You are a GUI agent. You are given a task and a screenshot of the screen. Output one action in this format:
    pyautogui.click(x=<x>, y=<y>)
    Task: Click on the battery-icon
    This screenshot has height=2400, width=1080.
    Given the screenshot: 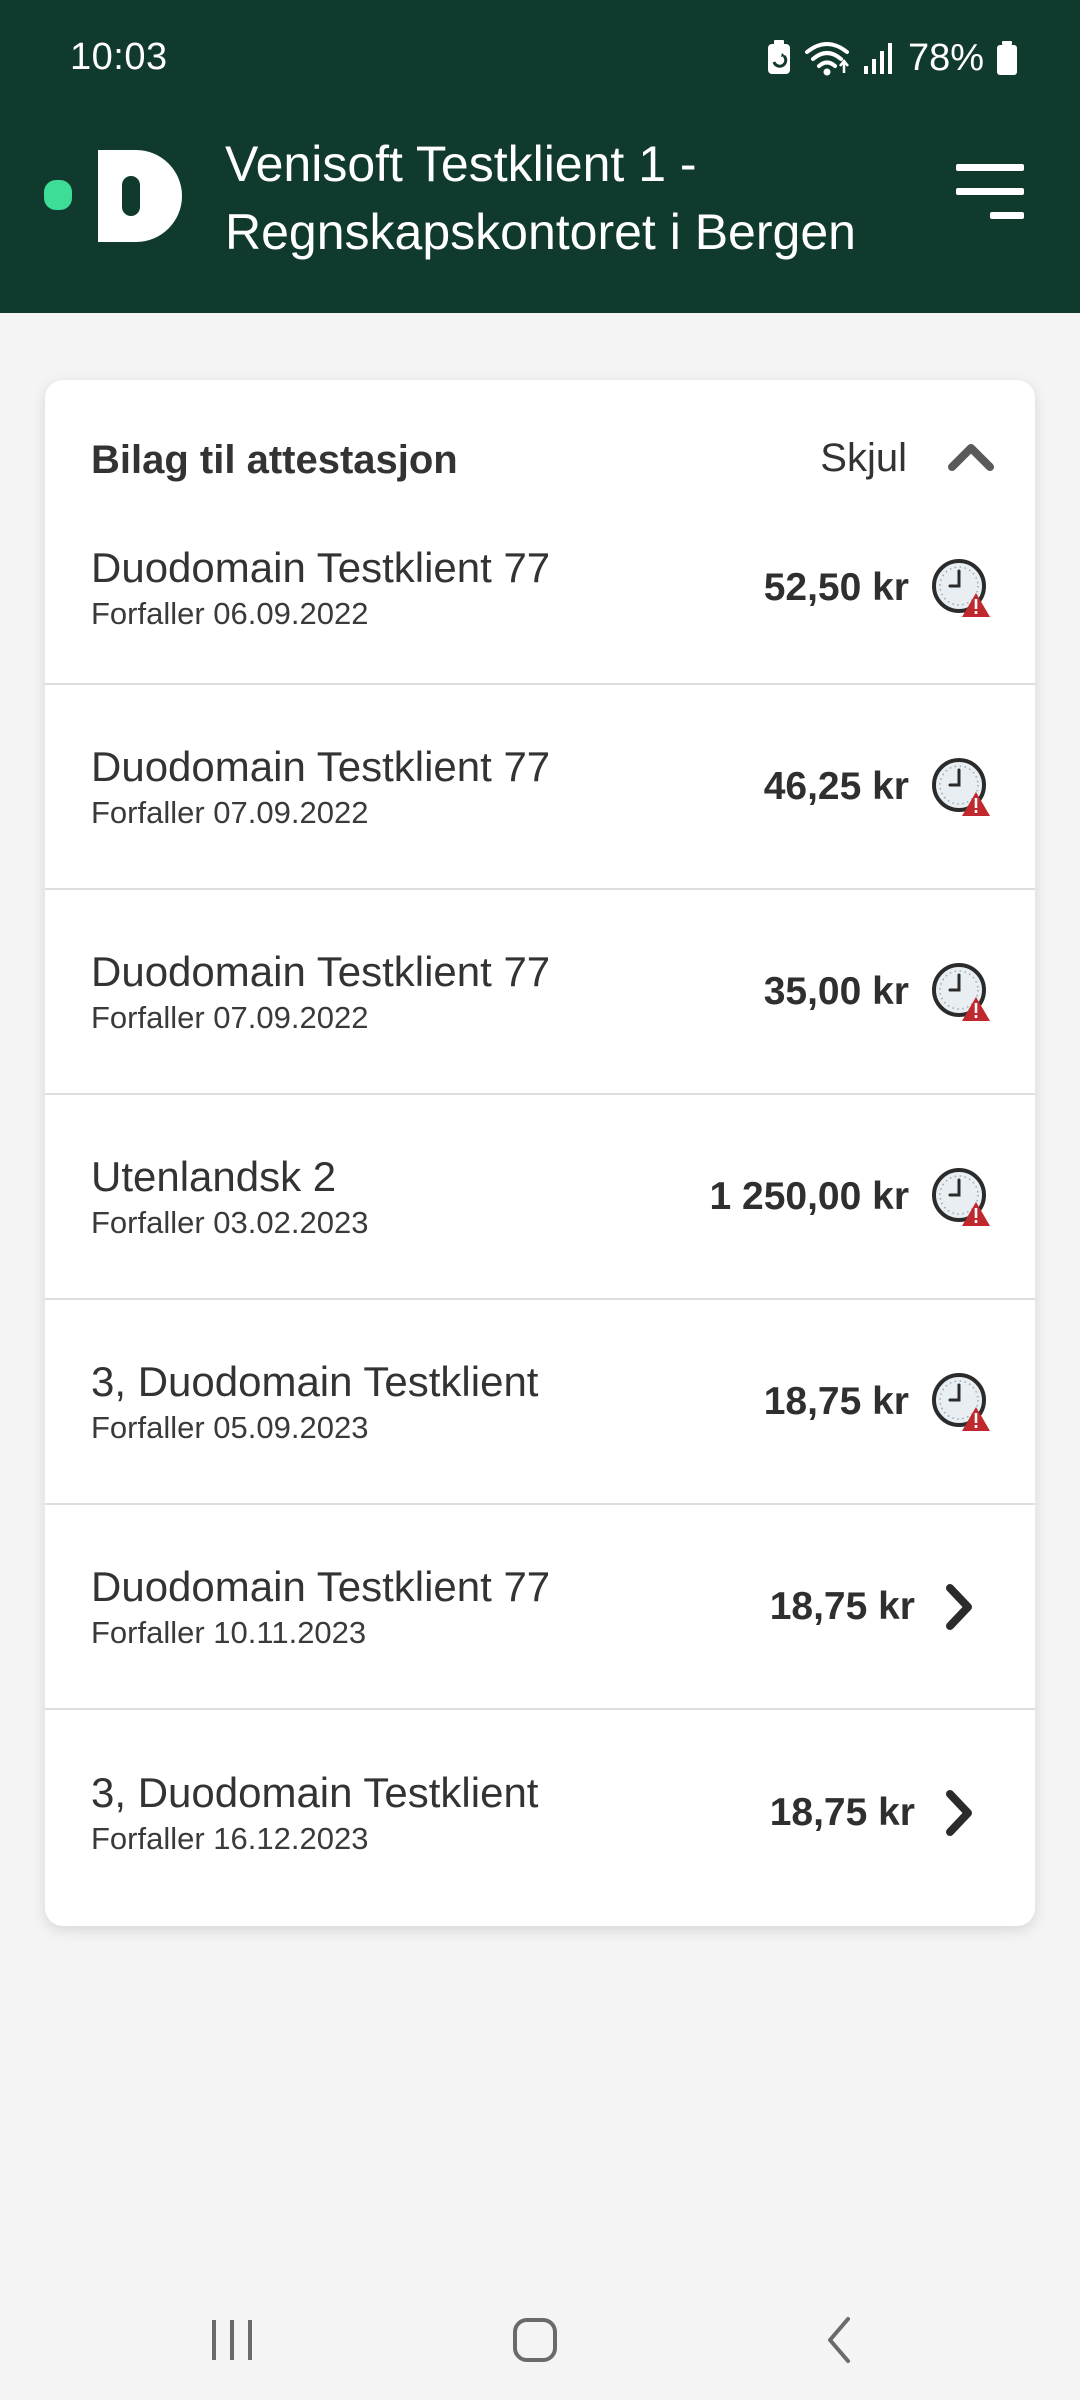 What is the action you would take?
    pyautogui.click(x=1007, y=58)
    